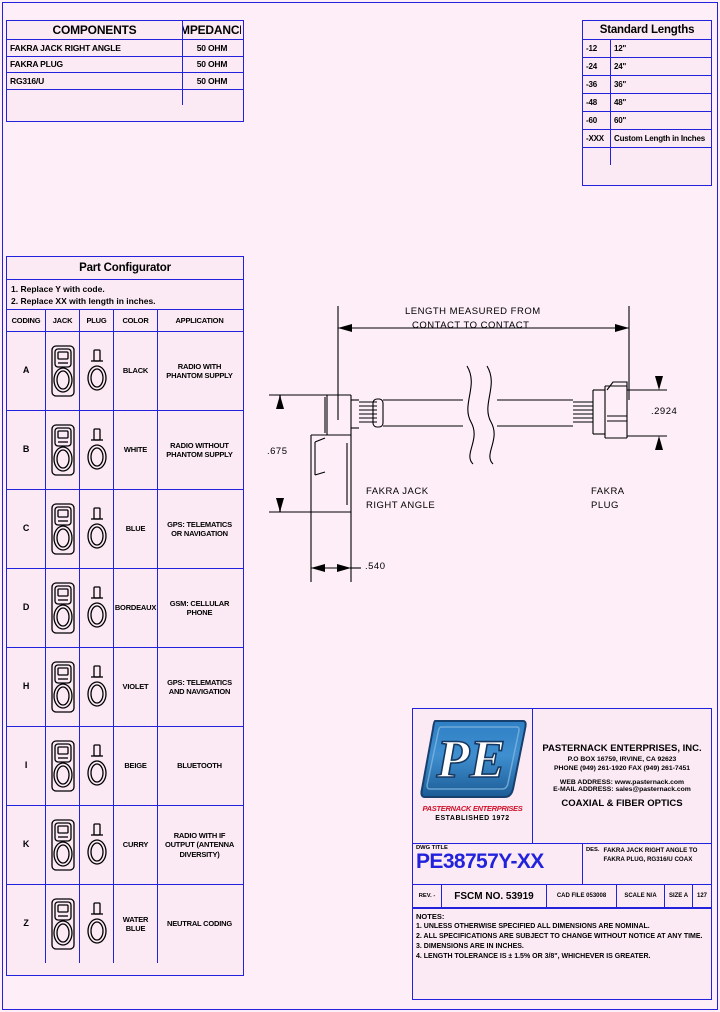  Describe the element at coordinates (199, 450) in the screenshot. I see `application-value: RADIO WITHOUT PHANTOM SUPPLY` at that location.